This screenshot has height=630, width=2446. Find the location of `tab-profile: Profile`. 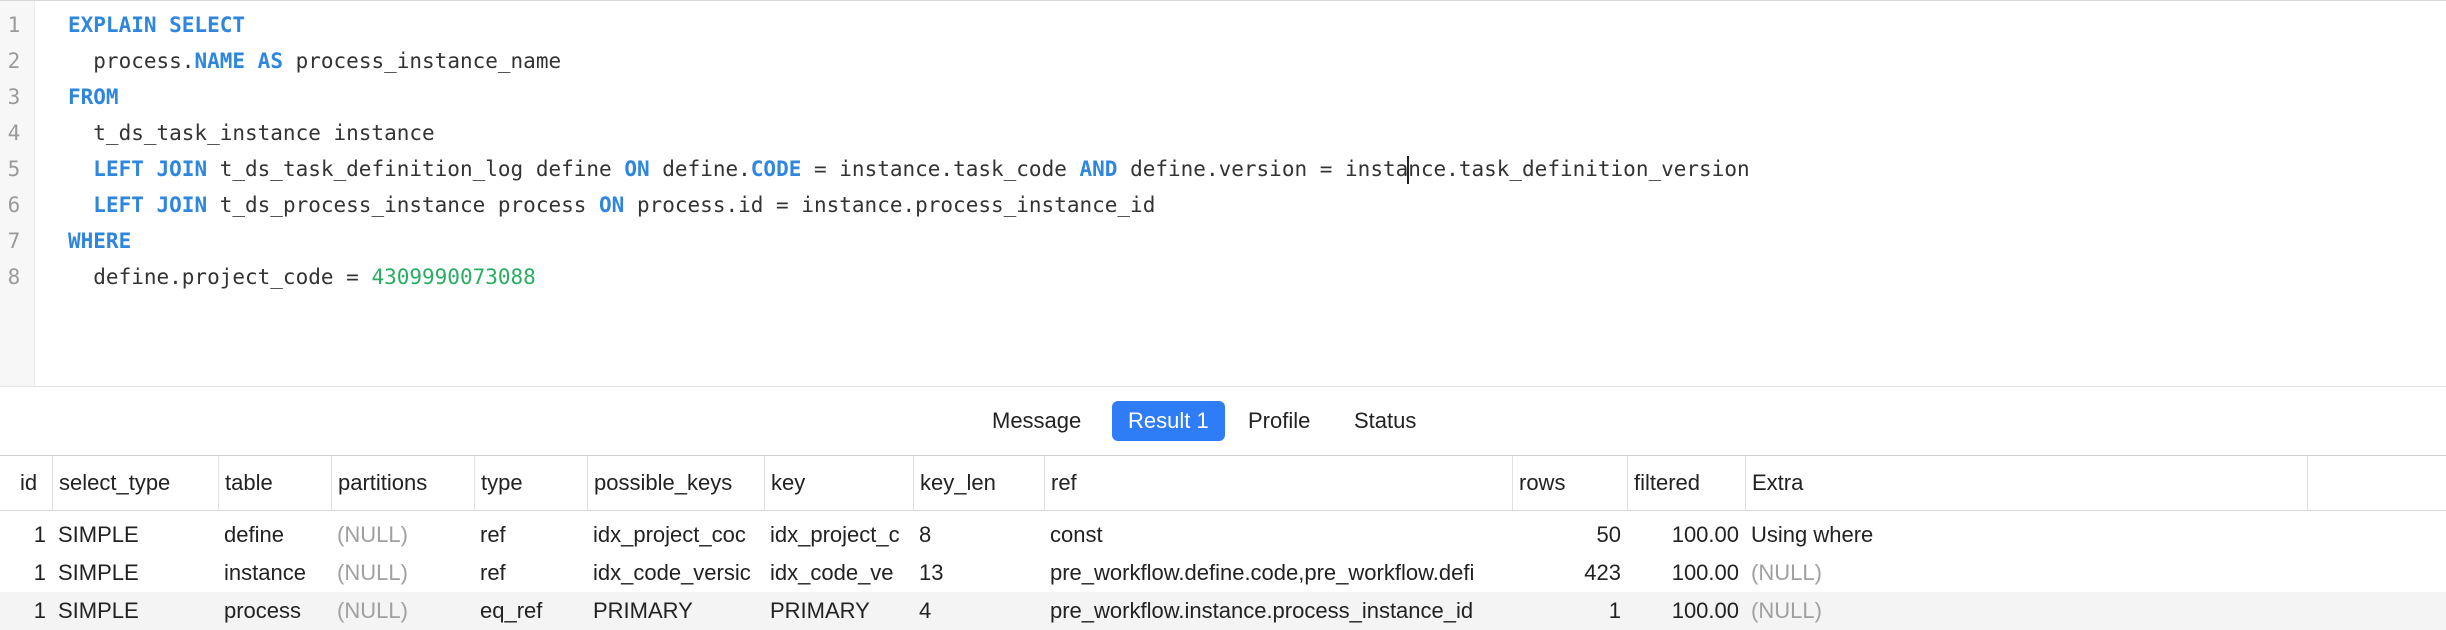

tab-profile: Profile is located at coordinates (1279, 421).